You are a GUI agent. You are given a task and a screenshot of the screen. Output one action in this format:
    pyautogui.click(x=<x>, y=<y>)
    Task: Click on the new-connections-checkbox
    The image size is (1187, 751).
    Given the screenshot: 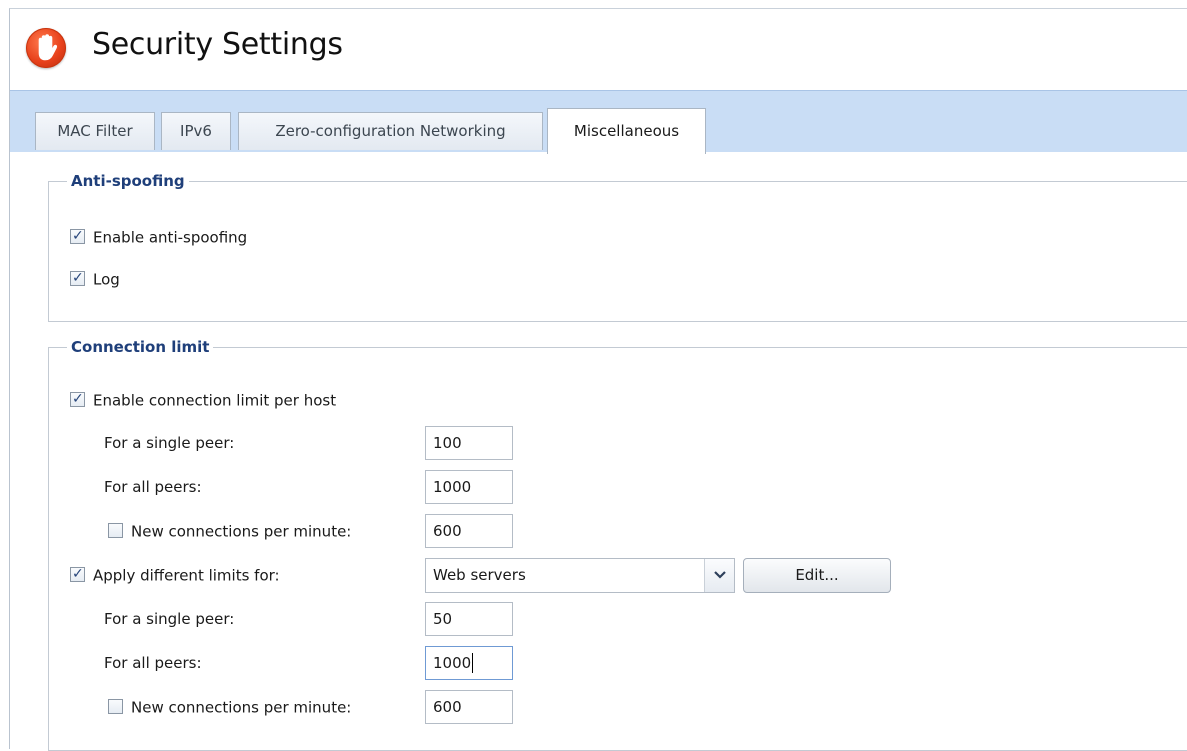 What is the action you would take?
    pyautogui.click(x=115, y=530)
    